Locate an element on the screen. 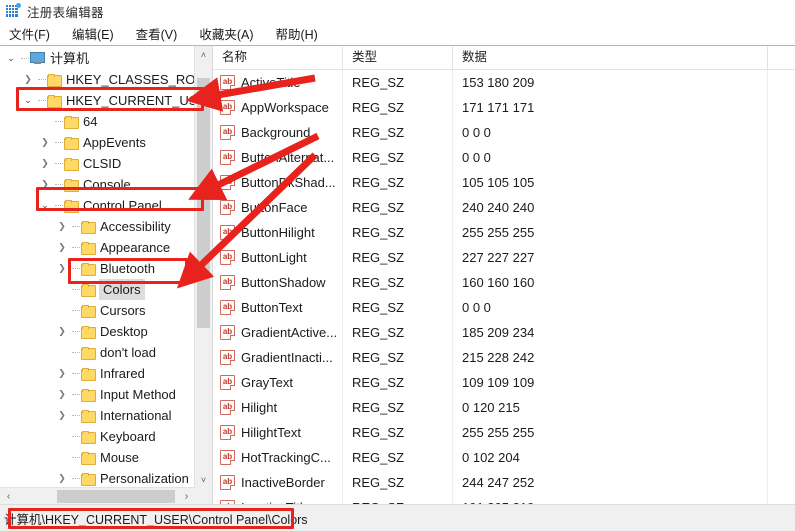  scroll-up-icon: ˄ is located at coordinates (203, 54).